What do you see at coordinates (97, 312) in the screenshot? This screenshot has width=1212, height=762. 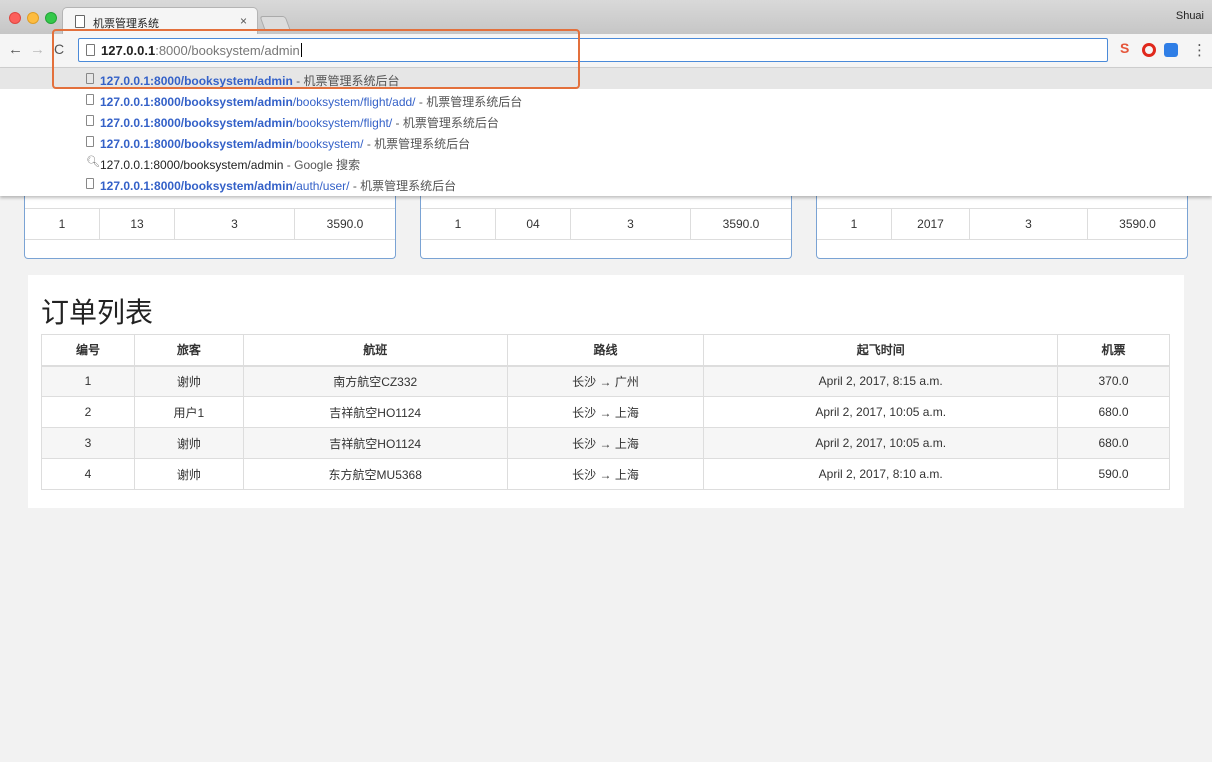 I see `page-title: 订单列表` at bounding box center [97, 312].